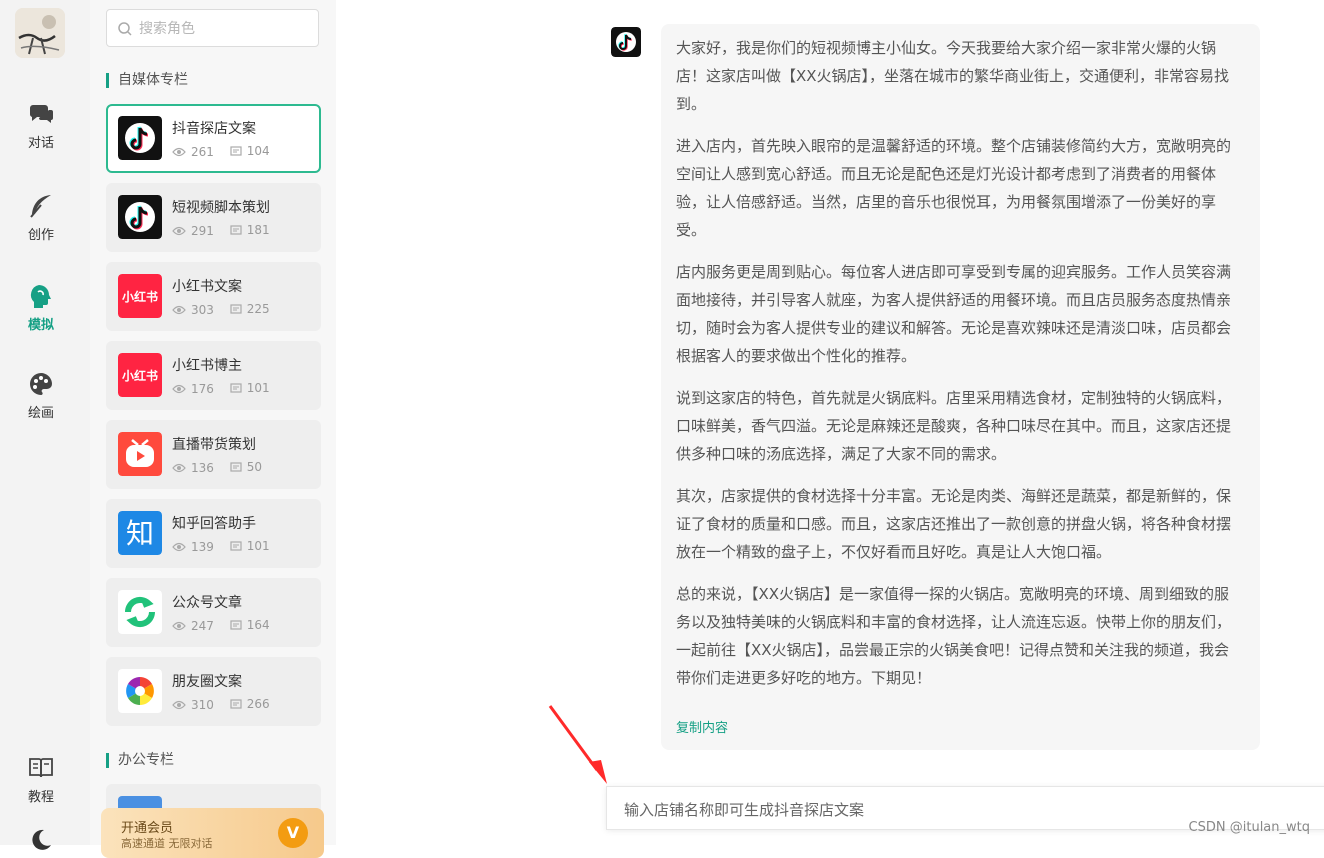  Describe the element at coordinates (214, 524) in the screenshot. I see `character-name: 知乎回答助手` at that location.